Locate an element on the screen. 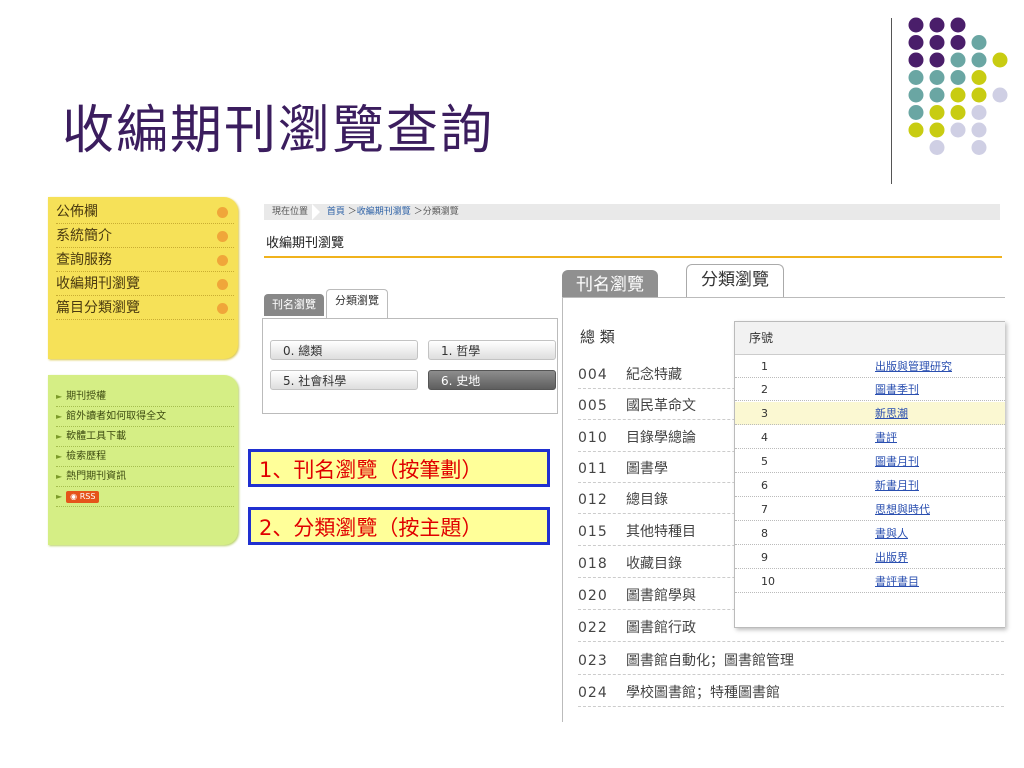 The width and height of the screenshot is (1024, 768). journal-link: 圖書月刊 is located at coordinates (897, 461).